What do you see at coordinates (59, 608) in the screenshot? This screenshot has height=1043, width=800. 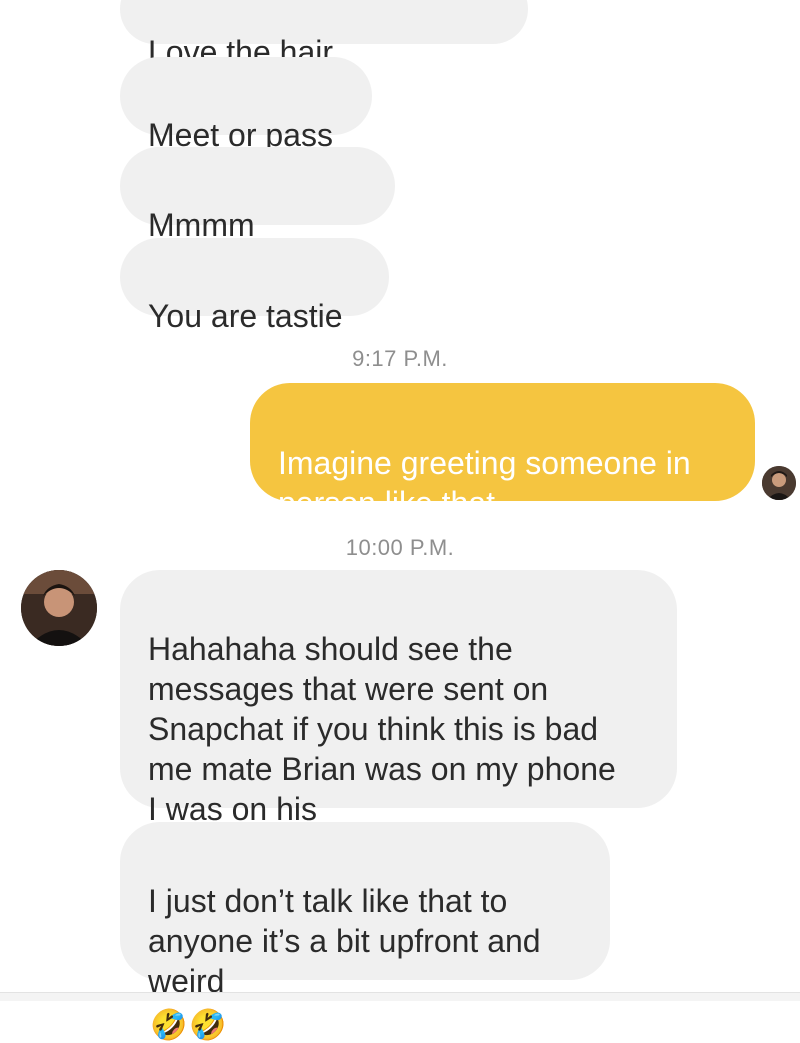 I see `contact-avatar` at bounding box center [59, 608].